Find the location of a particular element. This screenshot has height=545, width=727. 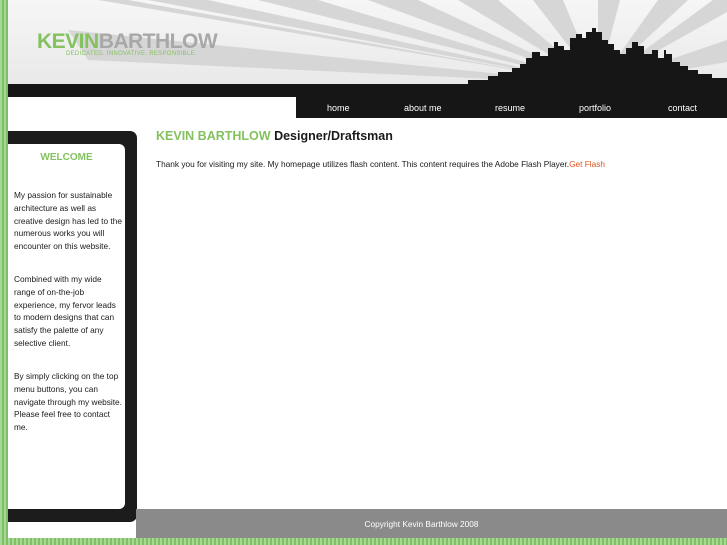

copyright-text: Copyright Kevin Barthlow 2008 is located at coordinates (421, 524).